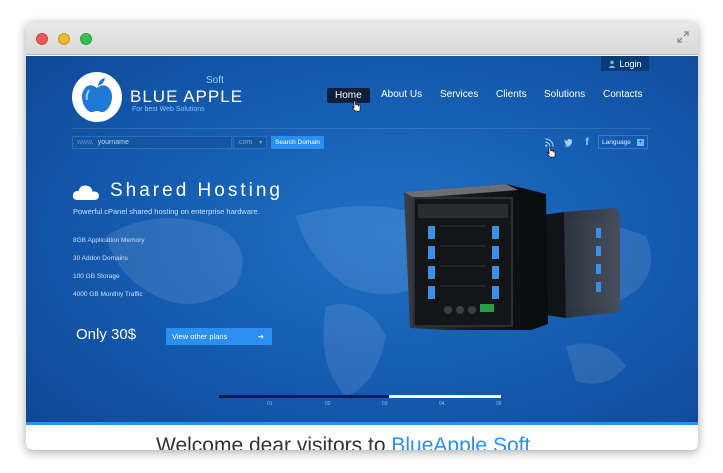 The height and width of the screenshot is (473, 723). Describe the element at coordinates (640, 142) in the screenshot. I see `plus-icon: +` at that location.